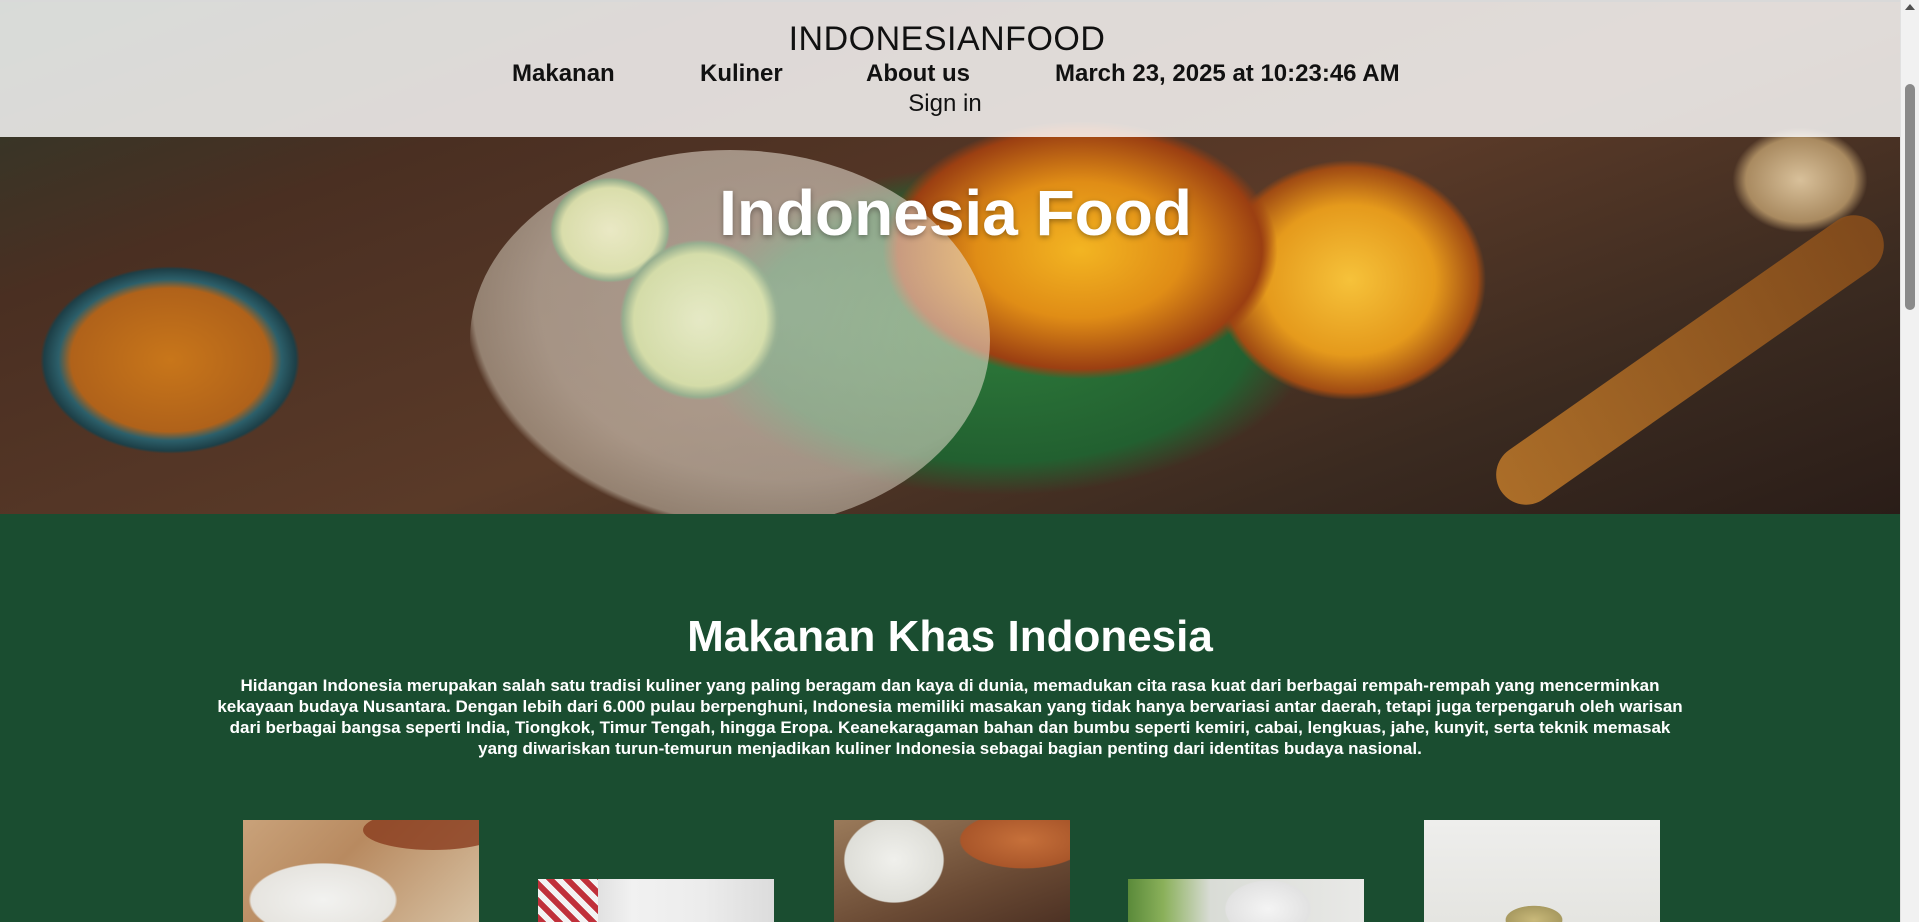 Image resolution: width=1919 pixels, height=922 pixels. I want to click on signin-link: Sign in, so click(944, 103).